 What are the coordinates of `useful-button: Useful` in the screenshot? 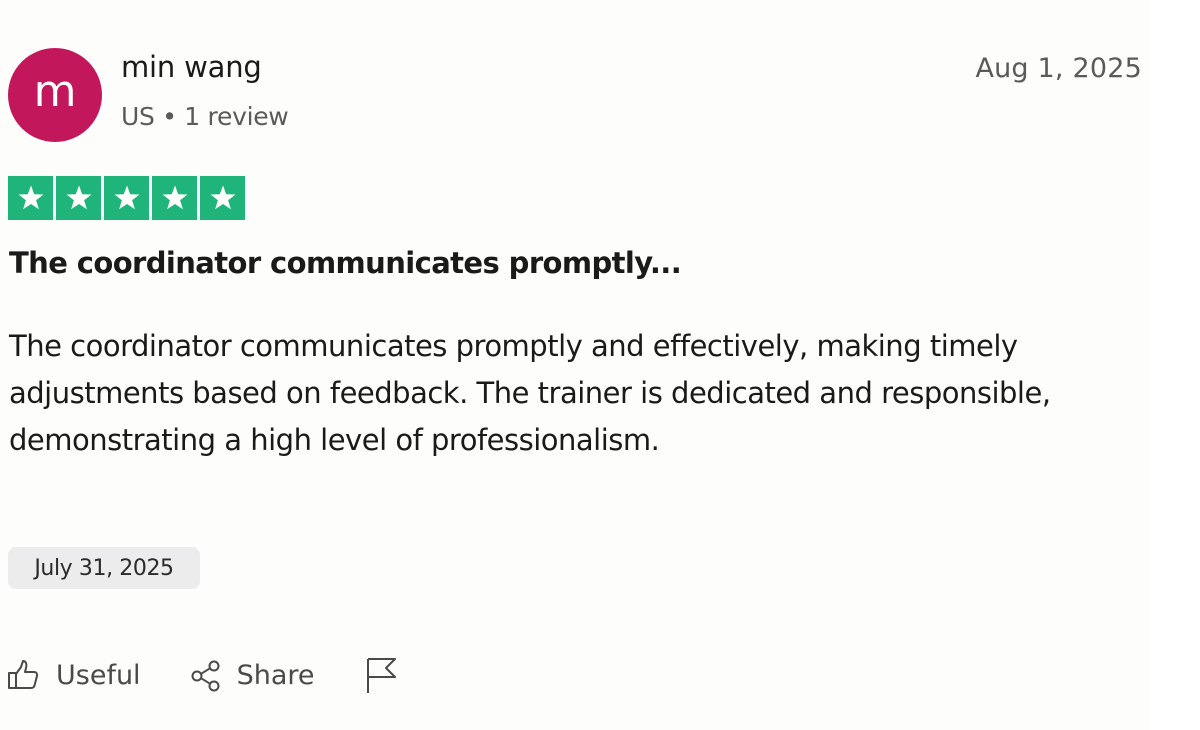 It's located at (73, 675).